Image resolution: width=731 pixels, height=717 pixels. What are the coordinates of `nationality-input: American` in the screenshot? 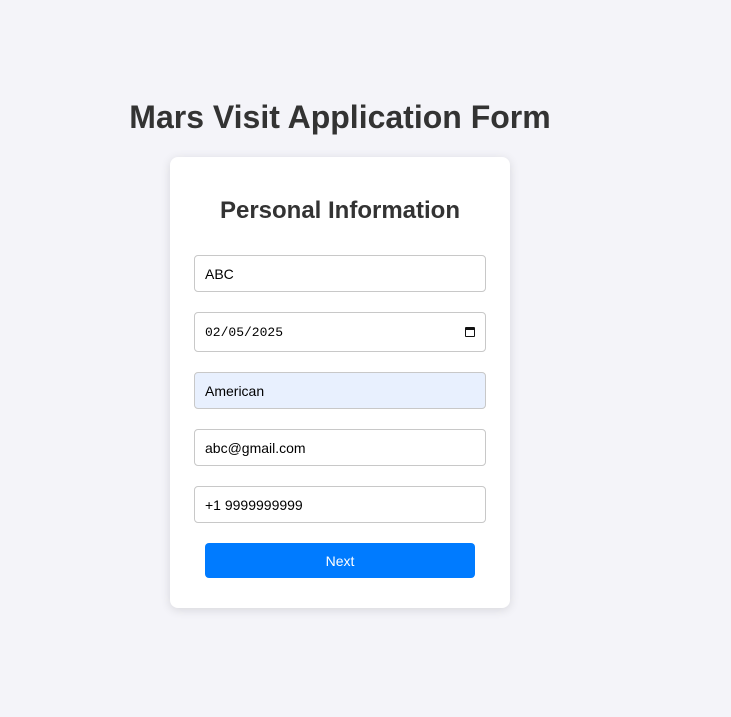 It's located at (340, 390).